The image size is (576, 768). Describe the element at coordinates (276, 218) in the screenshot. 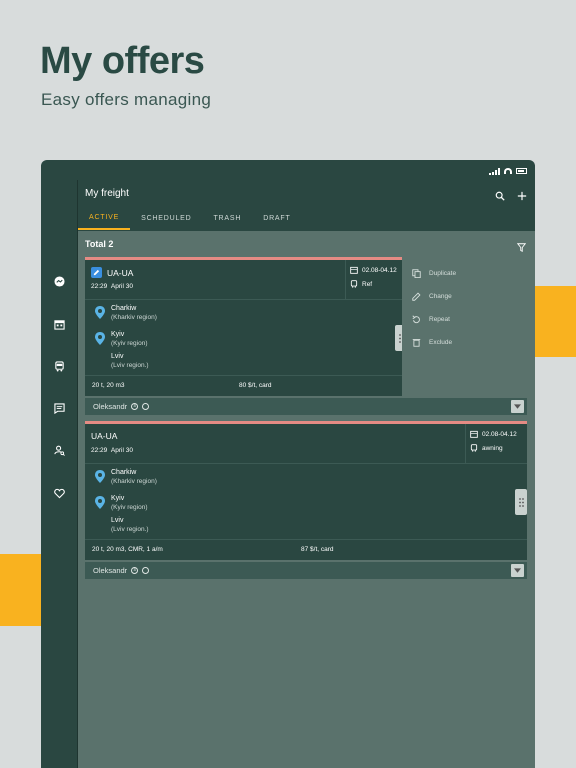

I see `tab-draft: DRAFT` at that location.